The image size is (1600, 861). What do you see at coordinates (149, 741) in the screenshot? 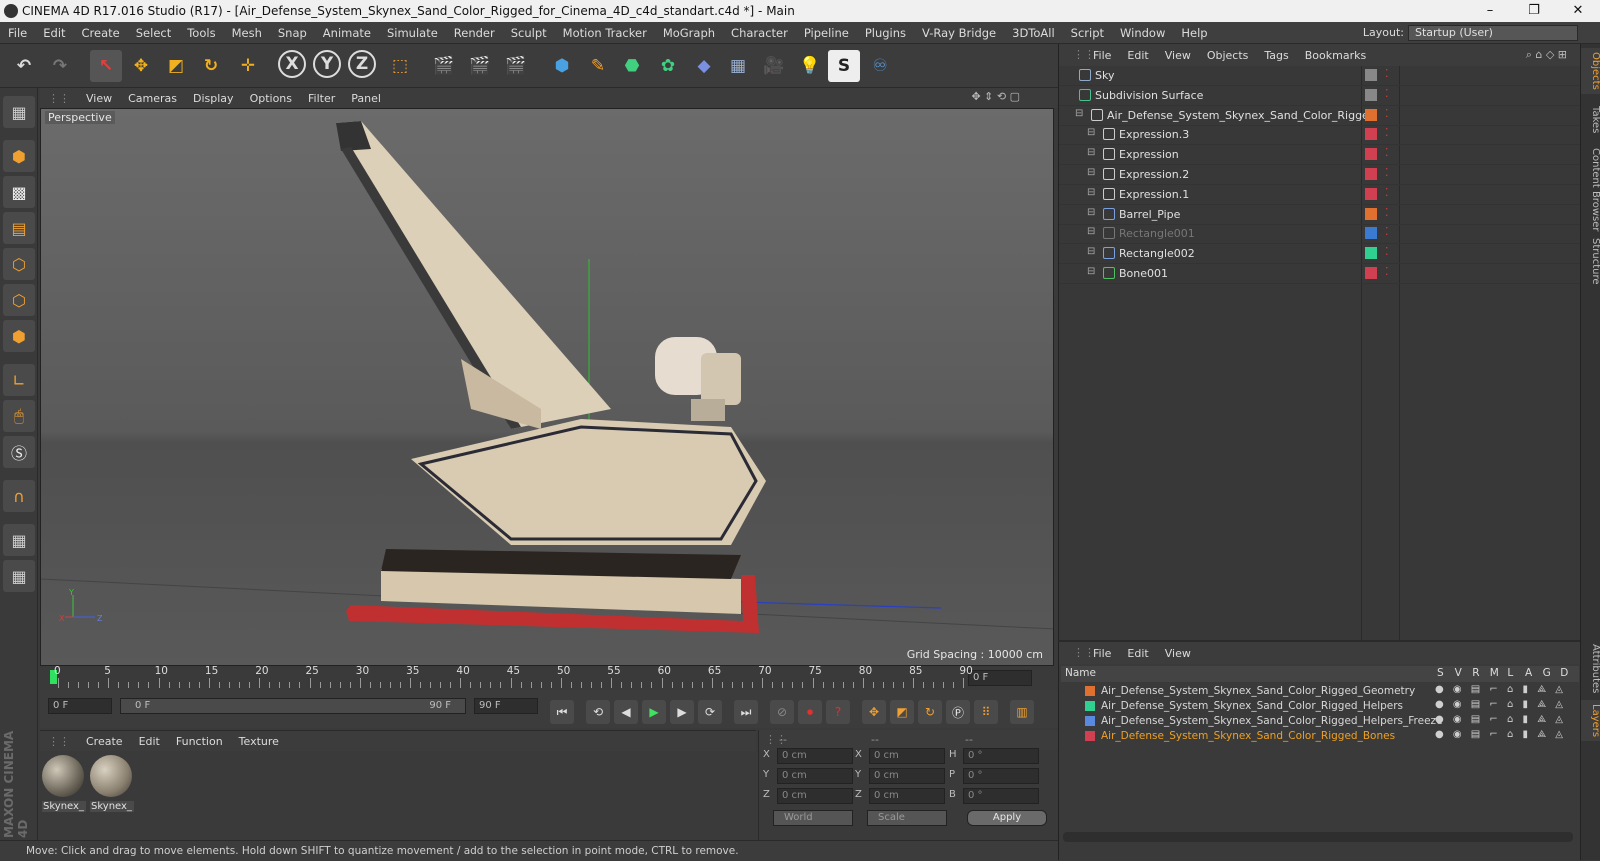
I see `material-menu-edit: Edit` at bounding box center [149, 741].